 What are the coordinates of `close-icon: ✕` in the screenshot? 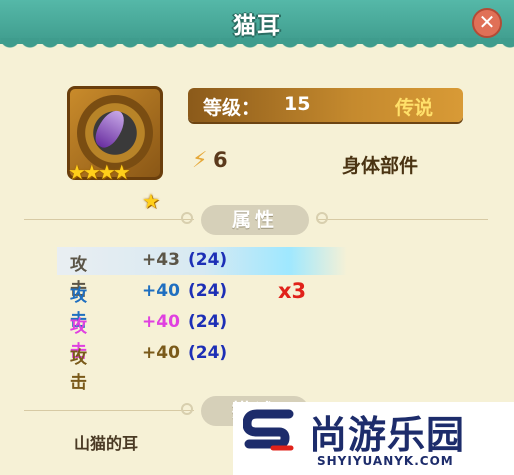 It's located at (487, 22).